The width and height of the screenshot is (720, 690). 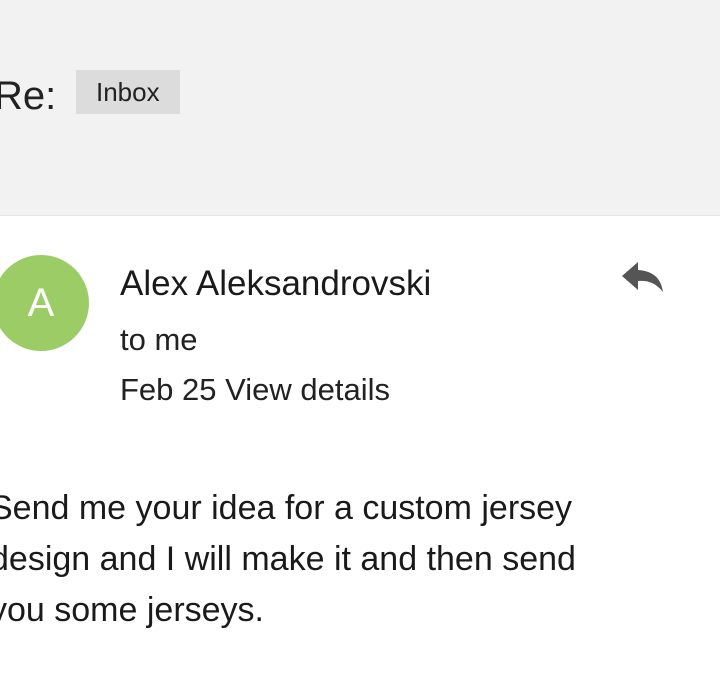 I want to click on sender-name: Alex Aleksandrovski, so click(x=275, y=284).